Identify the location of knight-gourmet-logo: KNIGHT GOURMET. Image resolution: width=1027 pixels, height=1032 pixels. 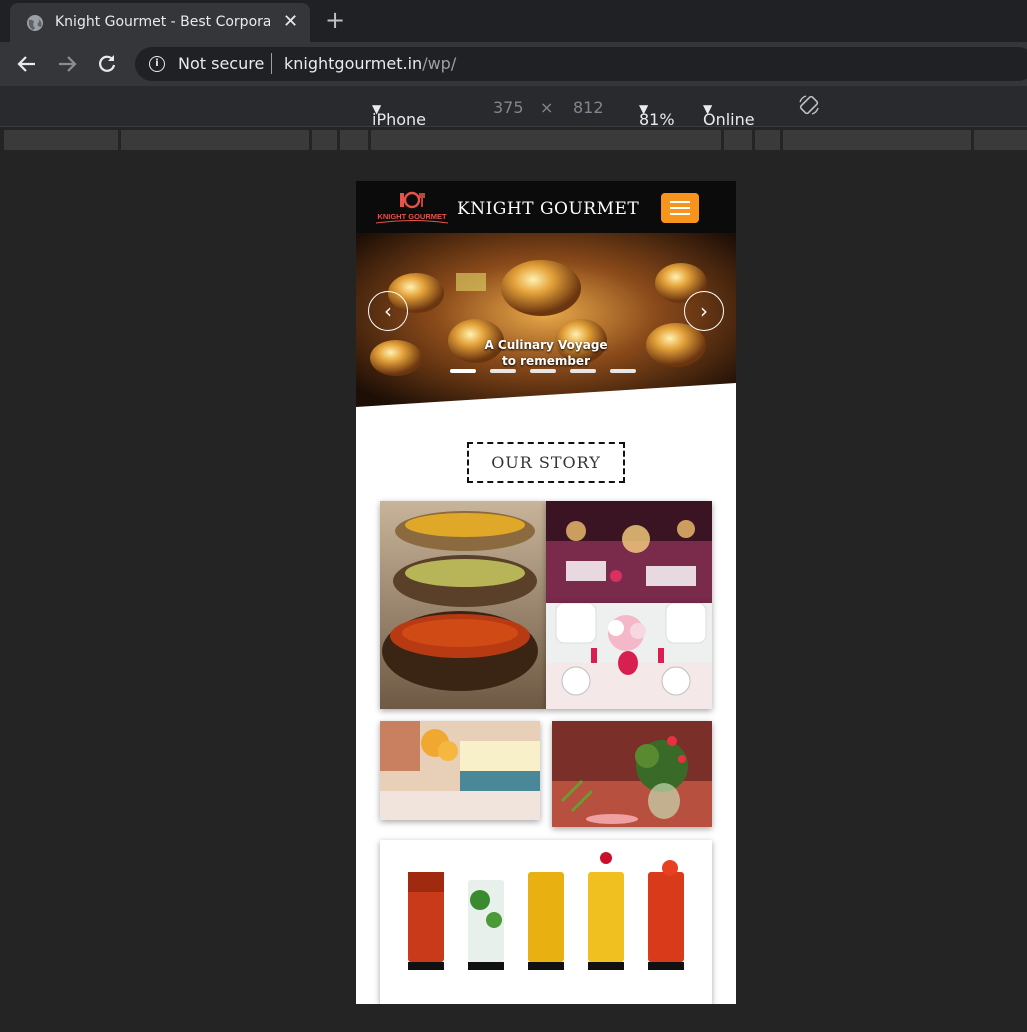
(412, 210).